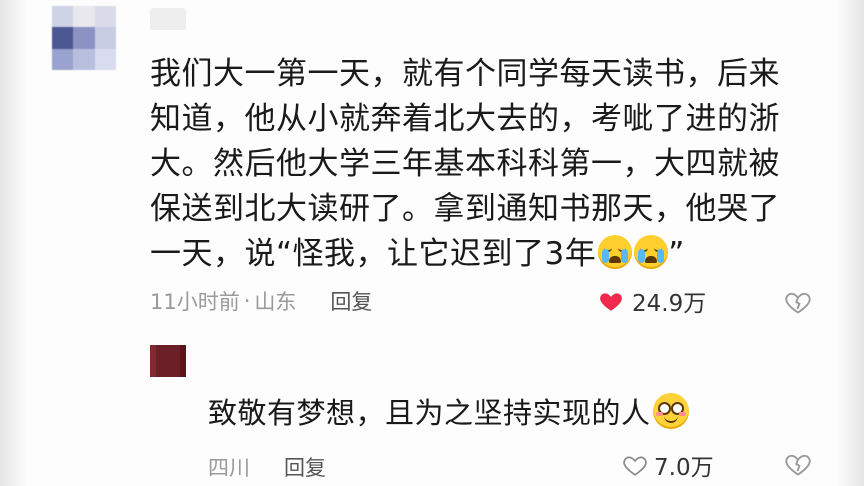  Describe the element at coordinates (373, 254) in the screenshot. I see `comment-line: 一天，说“怪我，让它迟到了3年` at that location.